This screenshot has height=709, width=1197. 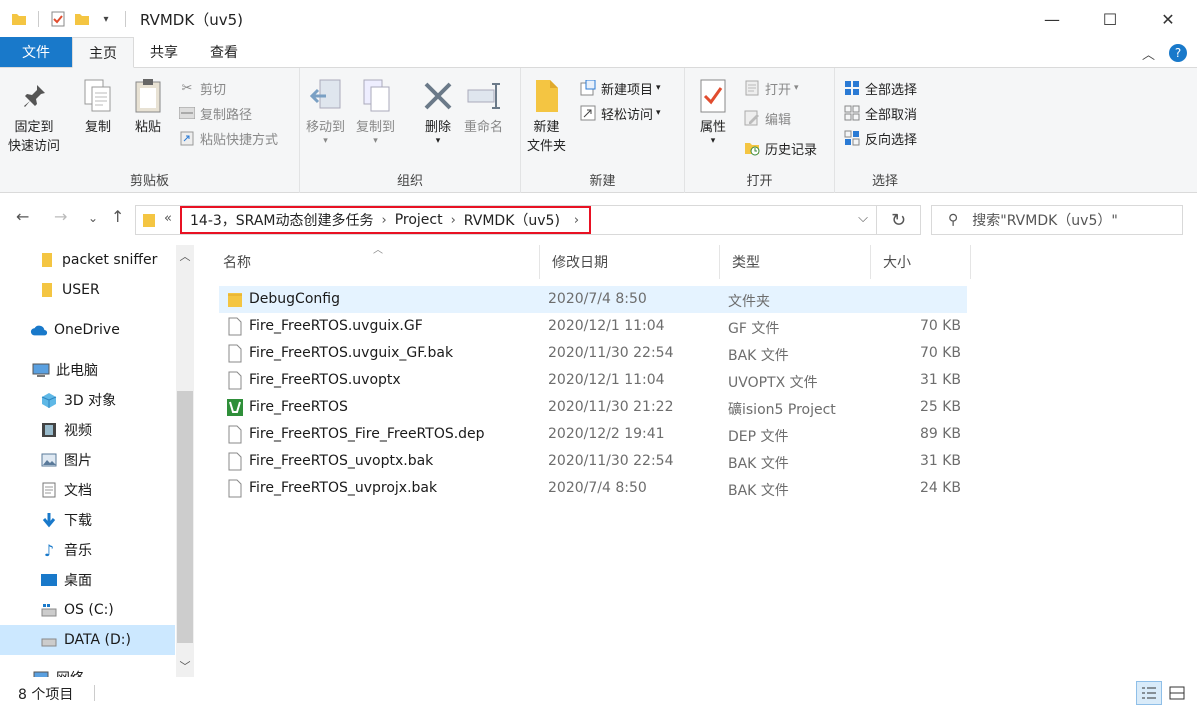 I want to click on picture-icon, so click(x=49, y=460).